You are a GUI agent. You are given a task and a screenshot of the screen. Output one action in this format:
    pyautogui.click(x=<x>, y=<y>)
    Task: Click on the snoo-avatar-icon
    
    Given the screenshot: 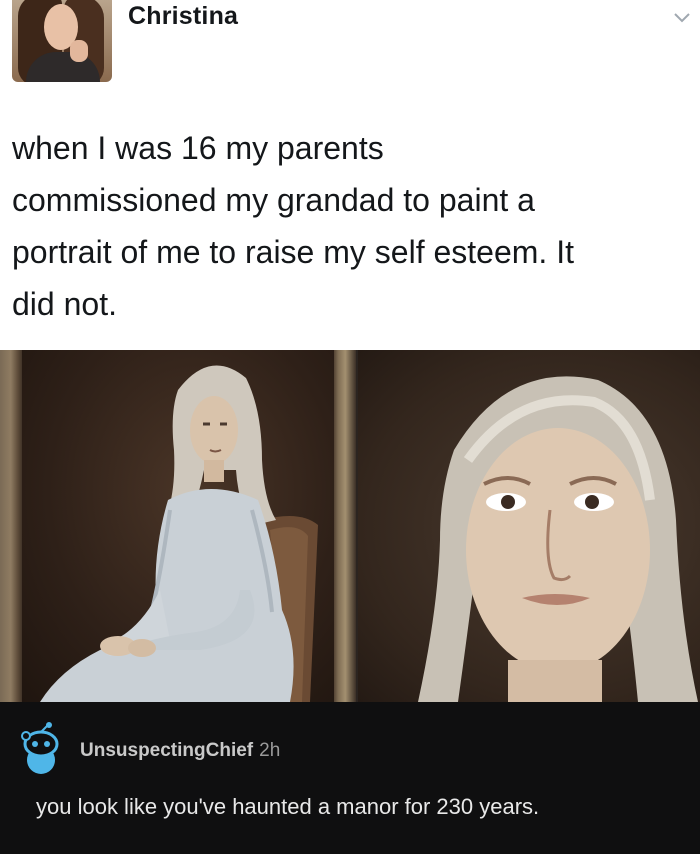 What is the action you would take?
    pyautogui.click(x=41, y=748)
    